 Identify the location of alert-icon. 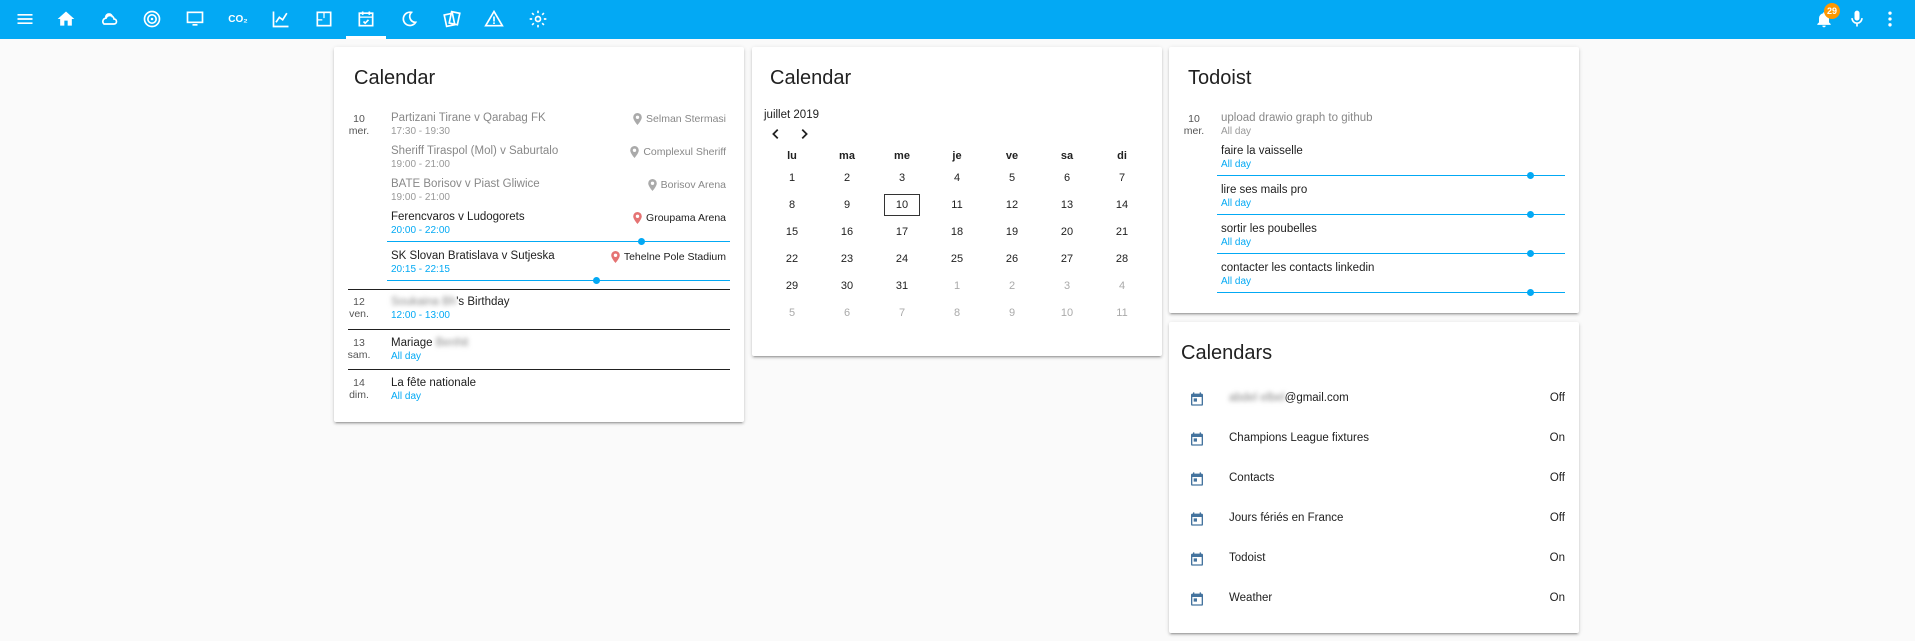
(494, 19).